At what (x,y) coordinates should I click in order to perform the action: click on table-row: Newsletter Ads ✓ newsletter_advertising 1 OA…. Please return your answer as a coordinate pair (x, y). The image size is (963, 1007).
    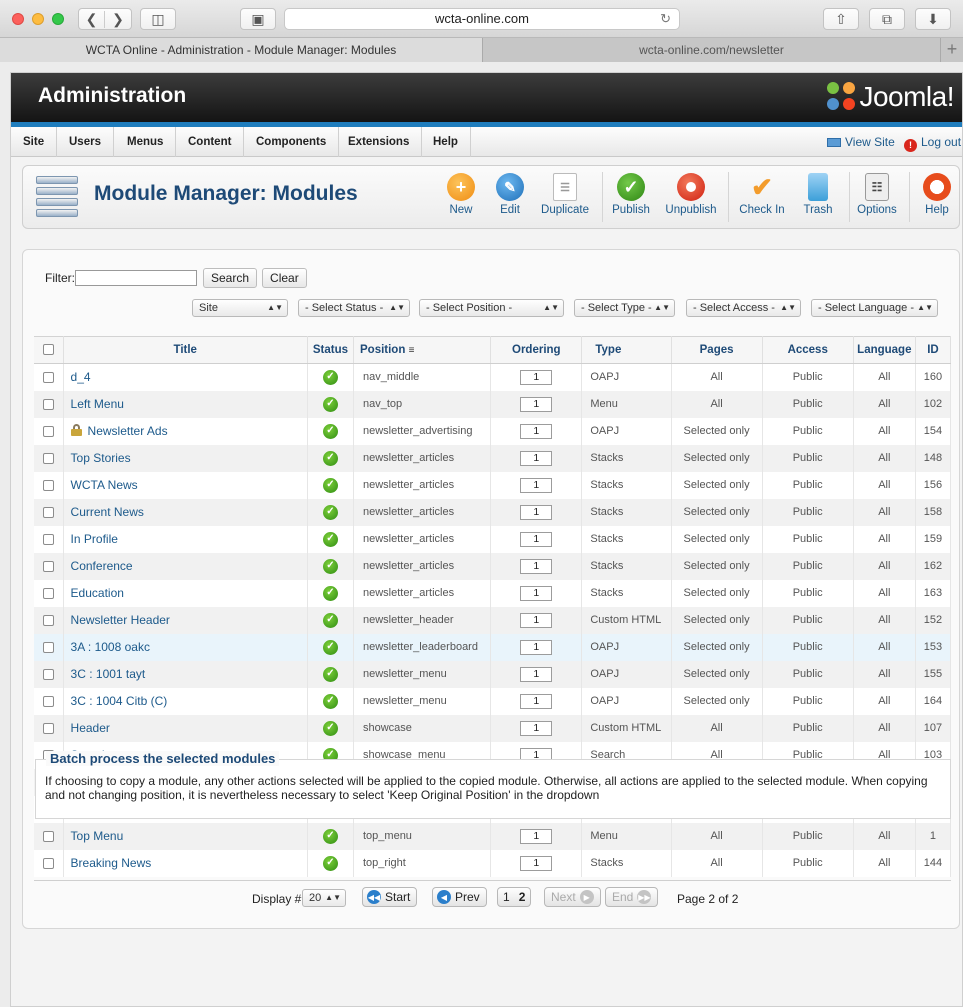
    Looking at the image, I should click on (493, 431).